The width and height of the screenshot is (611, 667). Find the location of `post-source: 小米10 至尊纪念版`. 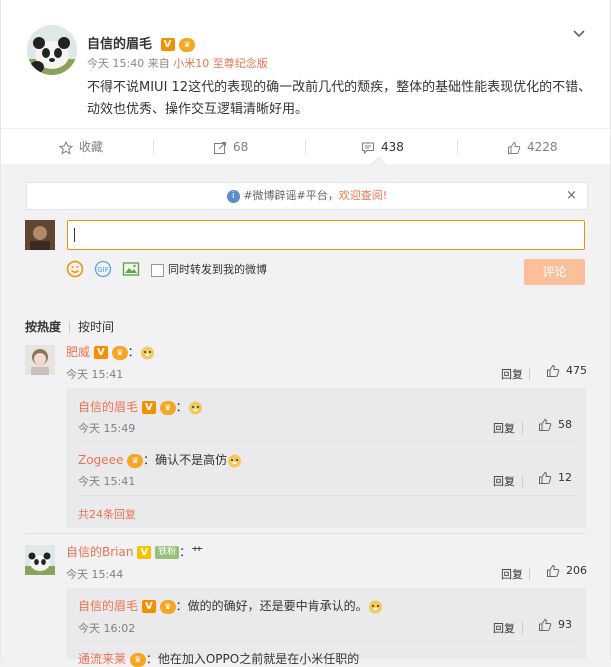

post-source: 小米10 至尊纪念版 is located at coordinates (220, 63).